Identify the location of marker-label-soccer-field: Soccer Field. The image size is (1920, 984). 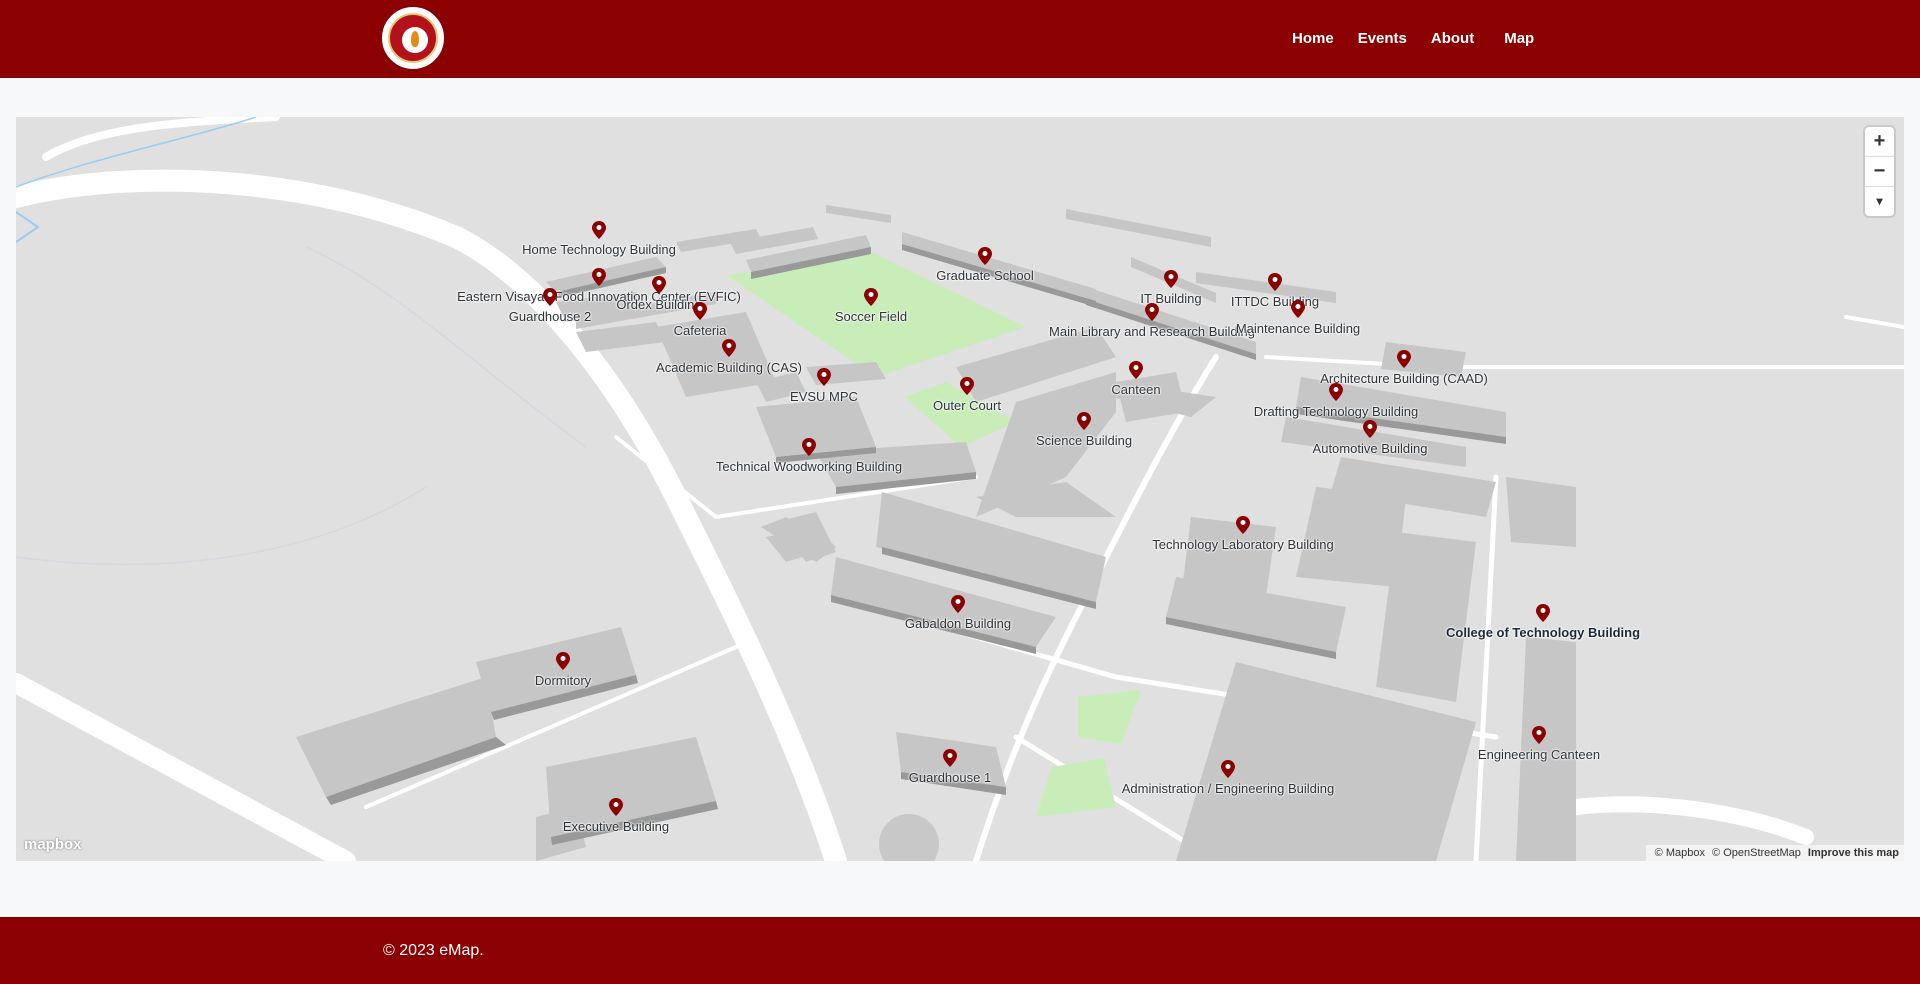
(871, 316).